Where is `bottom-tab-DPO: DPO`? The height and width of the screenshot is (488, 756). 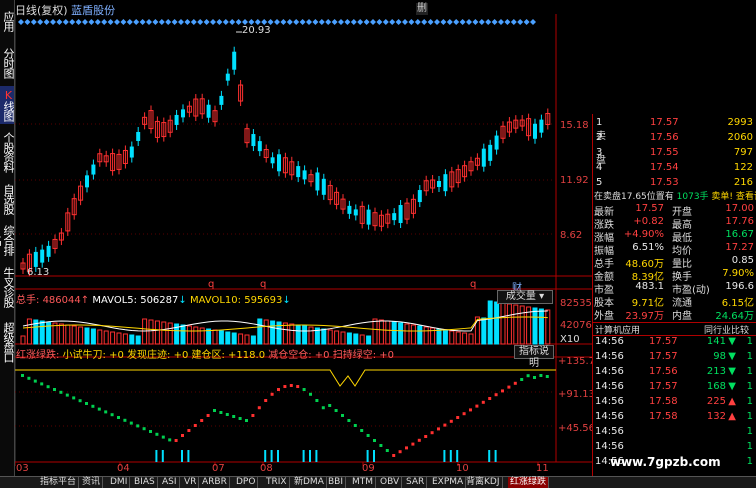
bottom-tab-DPO: DPO is located at coordinates (246, 482).